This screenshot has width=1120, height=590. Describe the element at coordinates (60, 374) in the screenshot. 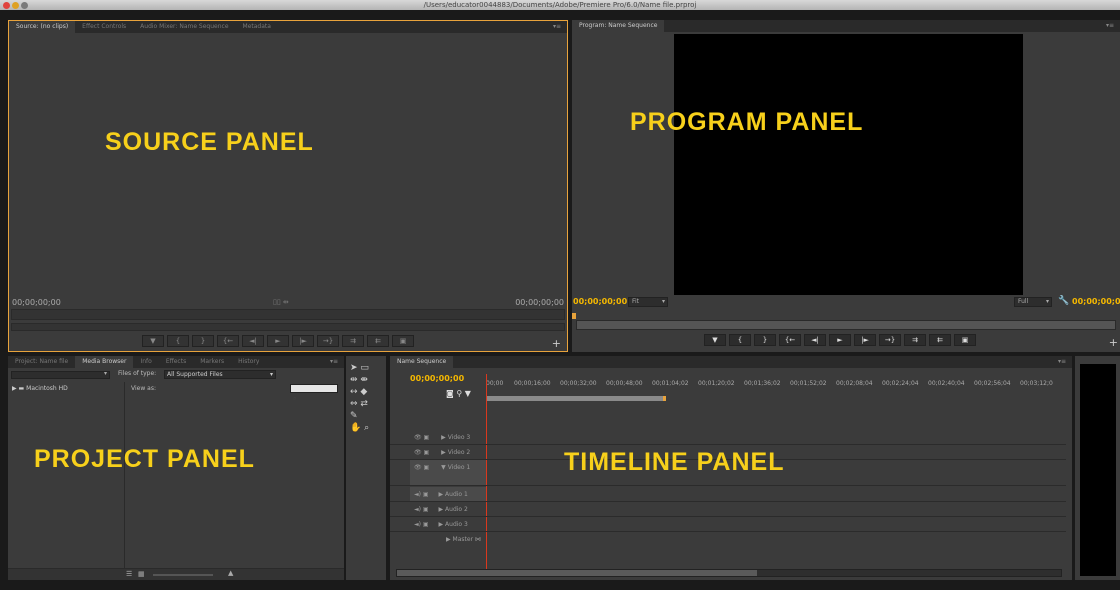

I see `location-select: ▾` at that location.